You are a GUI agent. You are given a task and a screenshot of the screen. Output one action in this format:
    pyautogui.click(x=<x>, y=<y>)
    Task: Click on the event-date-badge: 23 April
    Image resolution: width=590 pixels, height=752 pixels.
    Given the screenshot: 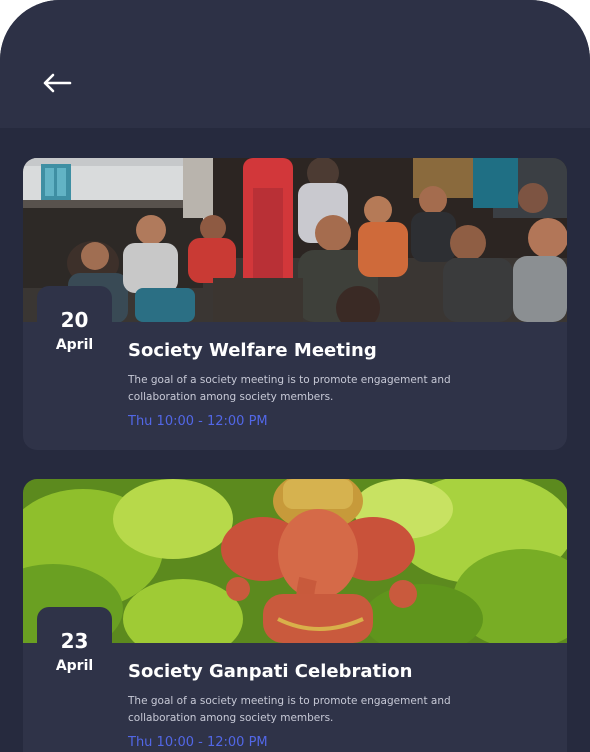 What is the action you would take?
    pyautogui.click(x=74, y=652)
    